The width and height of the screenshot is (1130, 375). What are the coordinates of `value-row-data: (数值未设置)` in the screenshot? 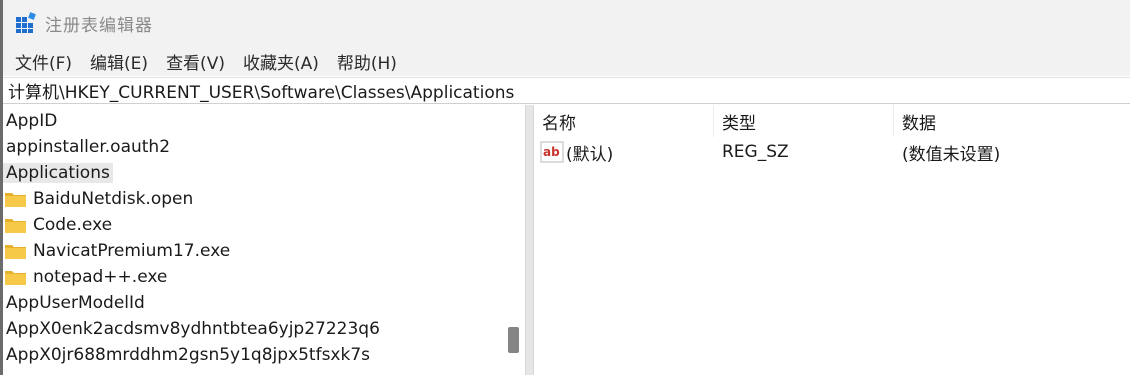 It's located at (951, 152).